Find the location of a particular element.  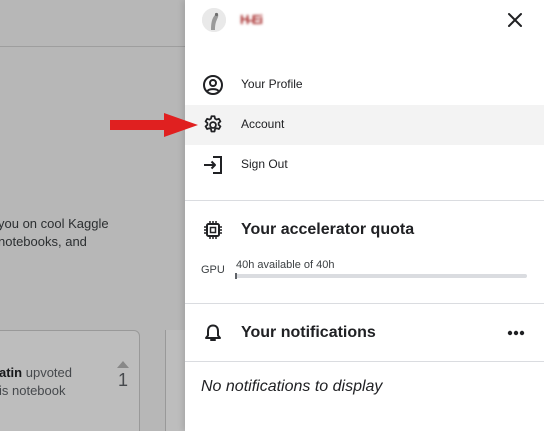

gpu-quota-text: 40h available of 40h is located at coordinates (285, 265).